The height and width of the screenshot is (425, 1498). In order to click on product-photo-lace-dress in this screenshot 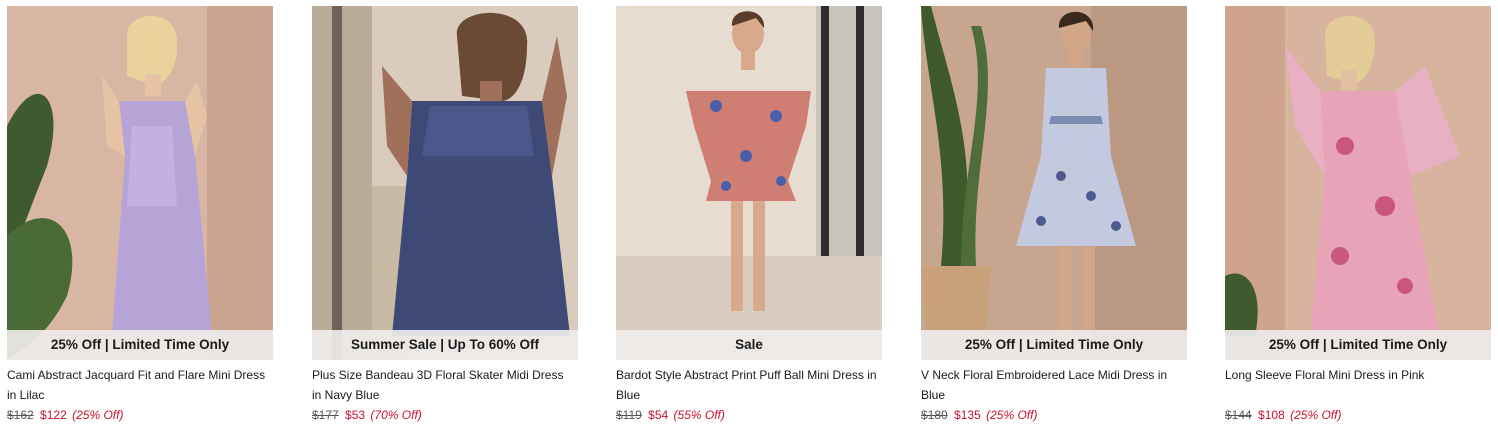, I will do `click(1054, 183)`.